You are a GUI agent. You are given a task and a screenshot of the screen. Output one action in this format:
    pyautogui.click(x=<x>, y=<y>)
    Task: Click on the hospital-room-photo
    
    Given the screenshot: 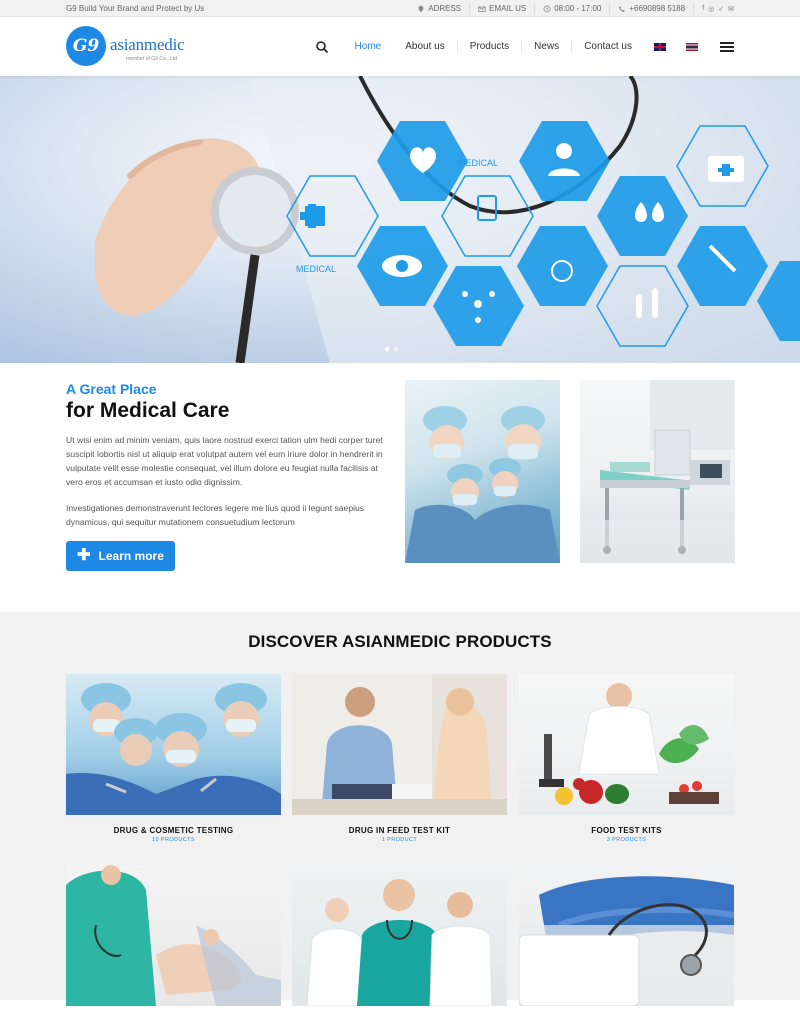 What is the action you would take?
    pyautogui.click(x=657, y=471)
    